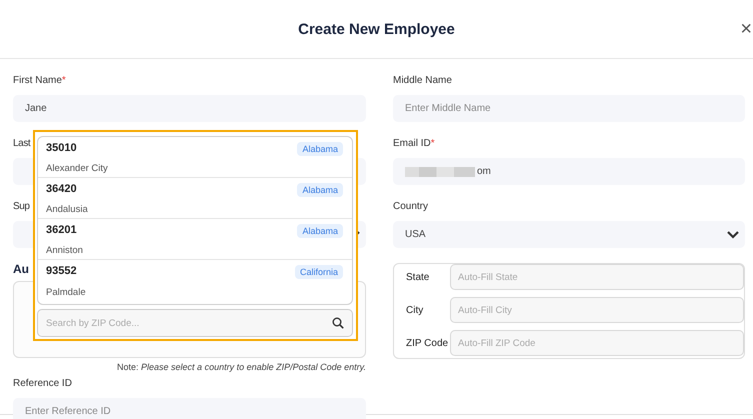 This screenshot has width=753, height=419. What do you see at coordinates (410, 207) in the screenshot?
I see `field-label: Country` at bounding box center [410, 207].